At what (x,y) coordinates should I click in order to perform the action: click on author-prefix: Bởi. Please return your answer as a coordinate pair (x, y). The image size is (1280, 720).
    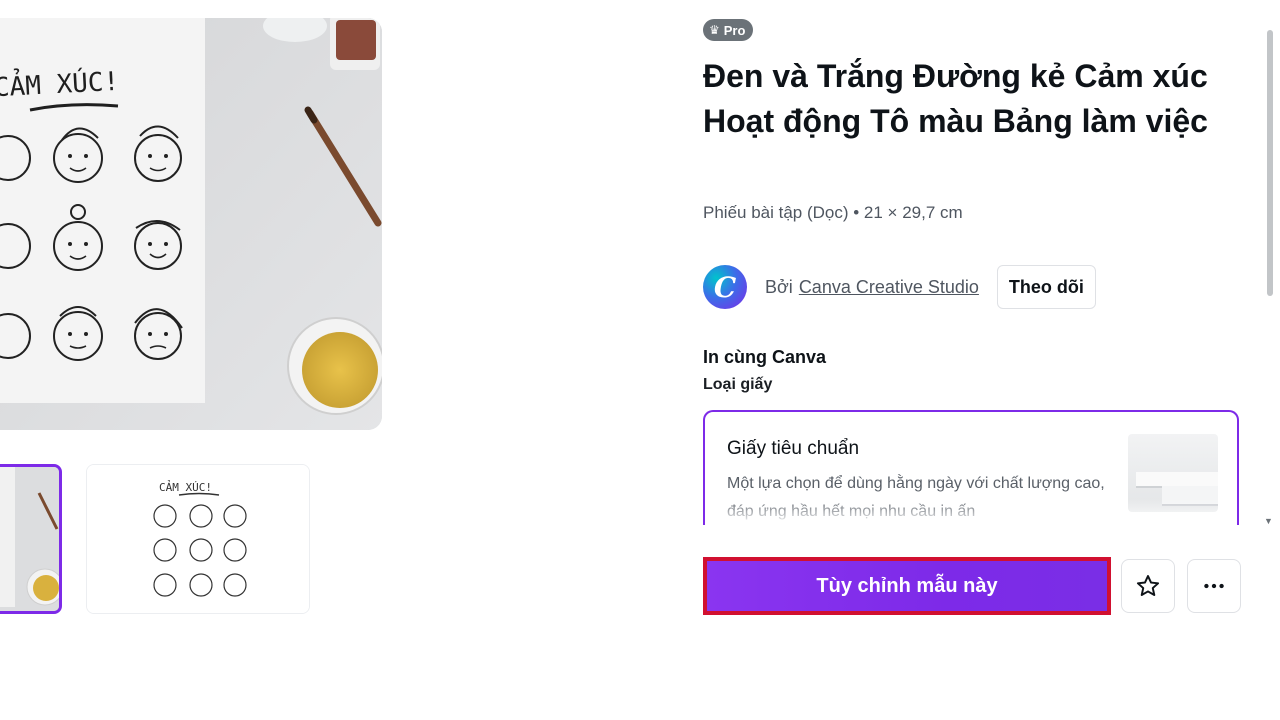
    Looking at the image, I should click on (779, 286).